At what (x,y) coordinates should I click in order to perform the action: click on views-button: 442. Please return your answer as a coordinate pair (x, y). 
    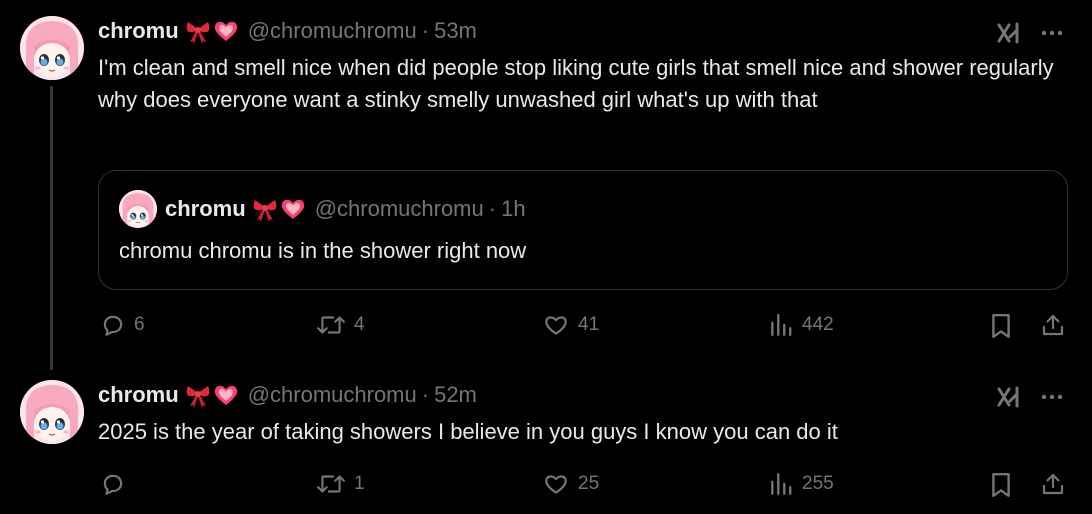
    Looking at the image, I should click on (801, 325).